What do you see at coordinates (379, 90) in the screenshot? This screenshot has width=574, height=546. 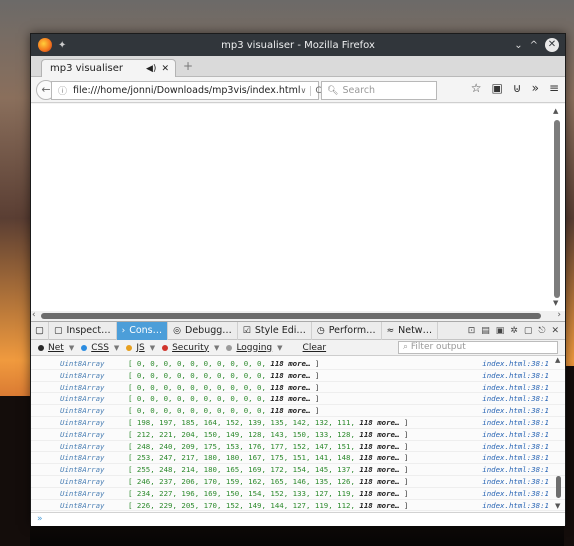 I see `search-input: 🔍︎ Search` at bounding box center [379, 90].